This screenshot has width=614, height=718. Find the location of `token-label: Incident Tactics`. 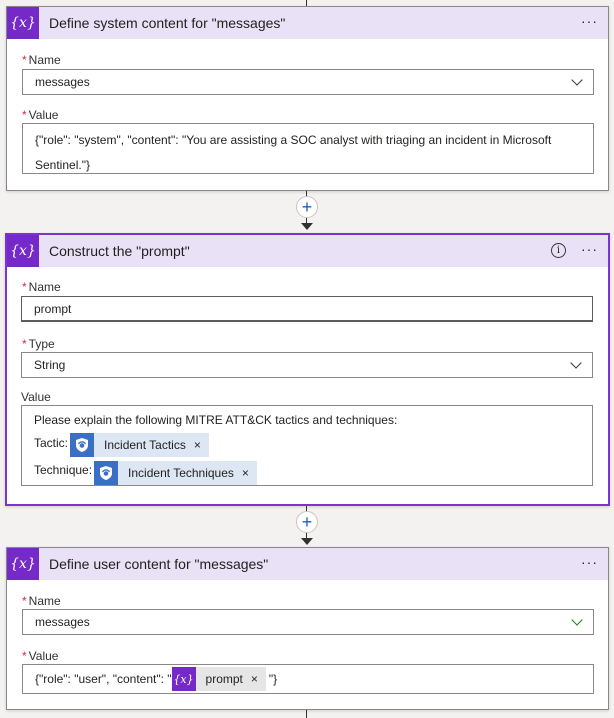

token-label: Incident Tactics is located at coordinates (145, 445).